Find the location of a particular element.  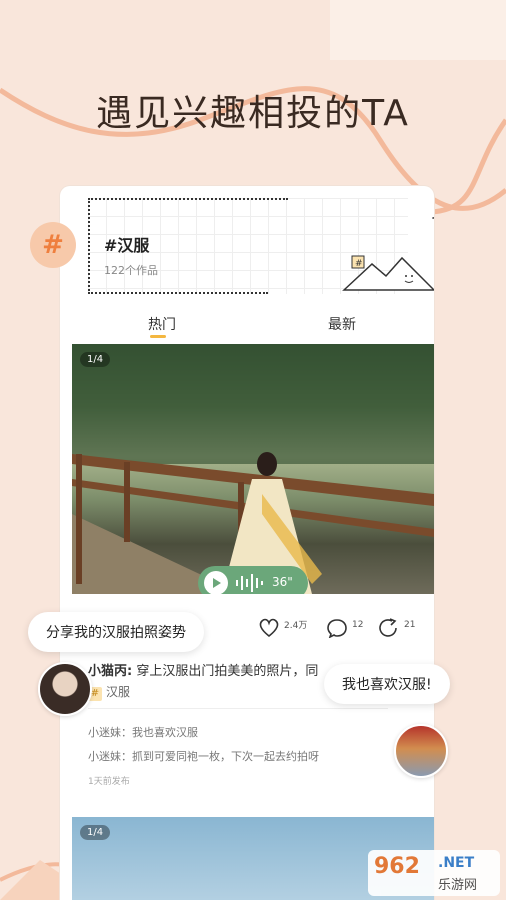

post-author: 小猫丙: is located at coordinates (110, 671).